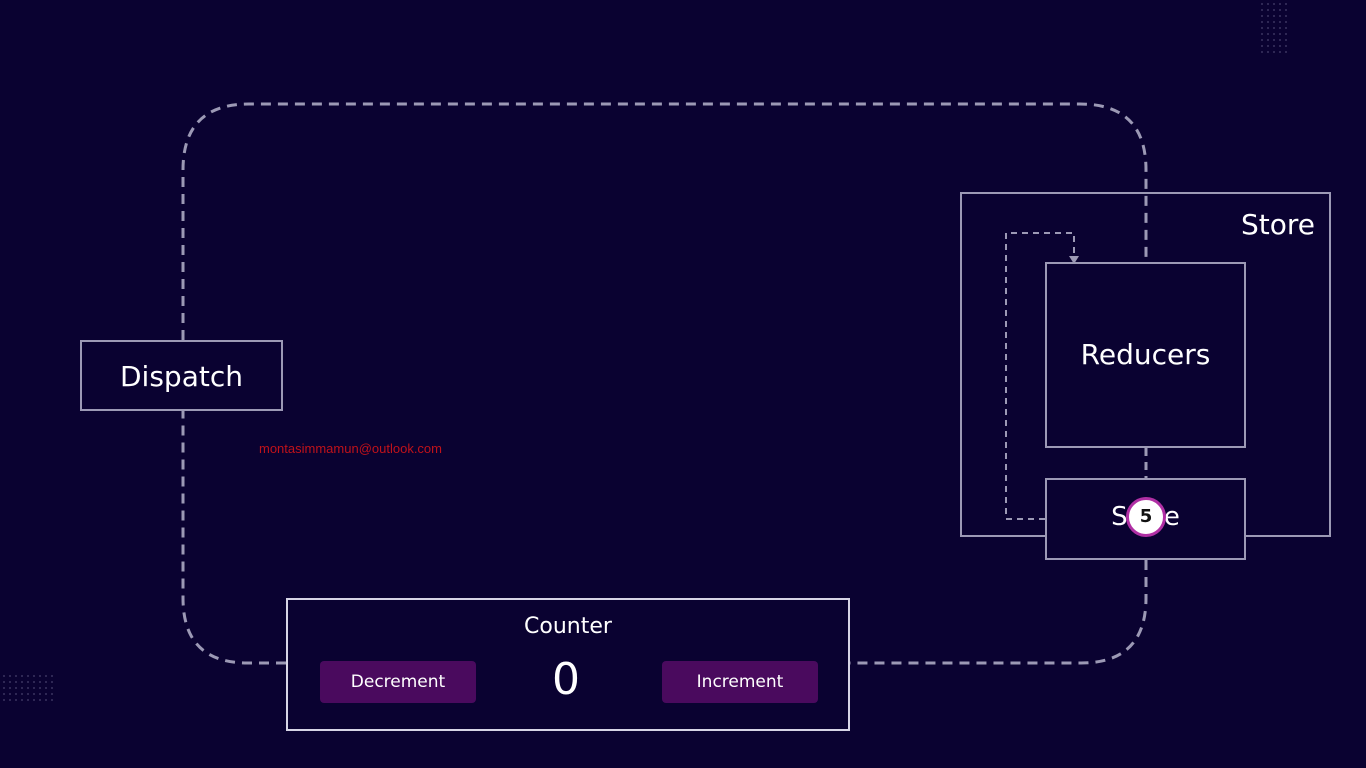  What do you see at coordinates (1277, 224) in the screenshot?
I see `store-label: Store` at bounding box center [1277, 224].